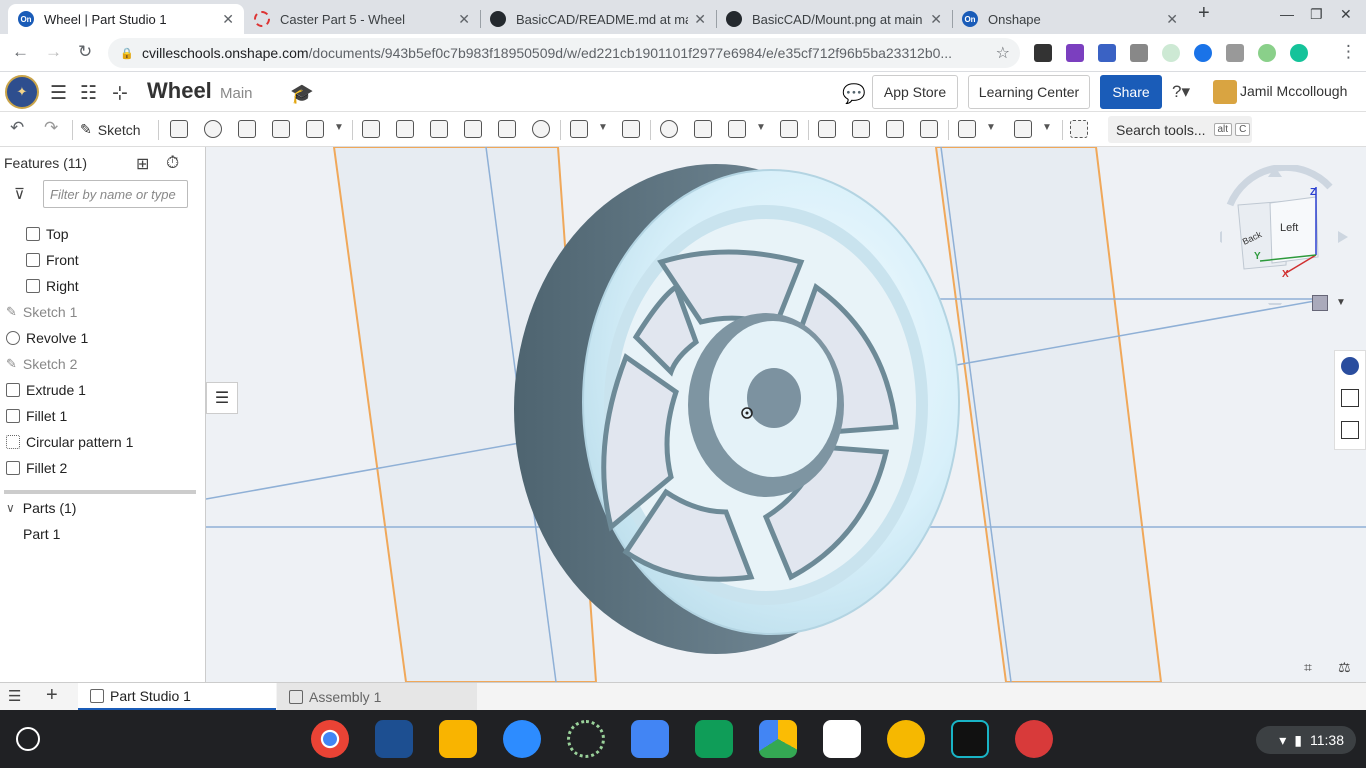  What do you see at coordinates (650, 739) in the screenshot?
I see `docs-app-icon` at bounding box center [650, 739].